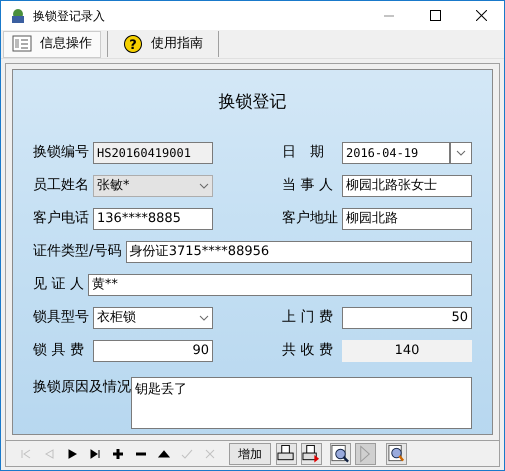 The width and height of the screenshot is (505, 471). Describe the element at coordinates (210, 454) in the screenshot. I see `cross-icon` at that location.